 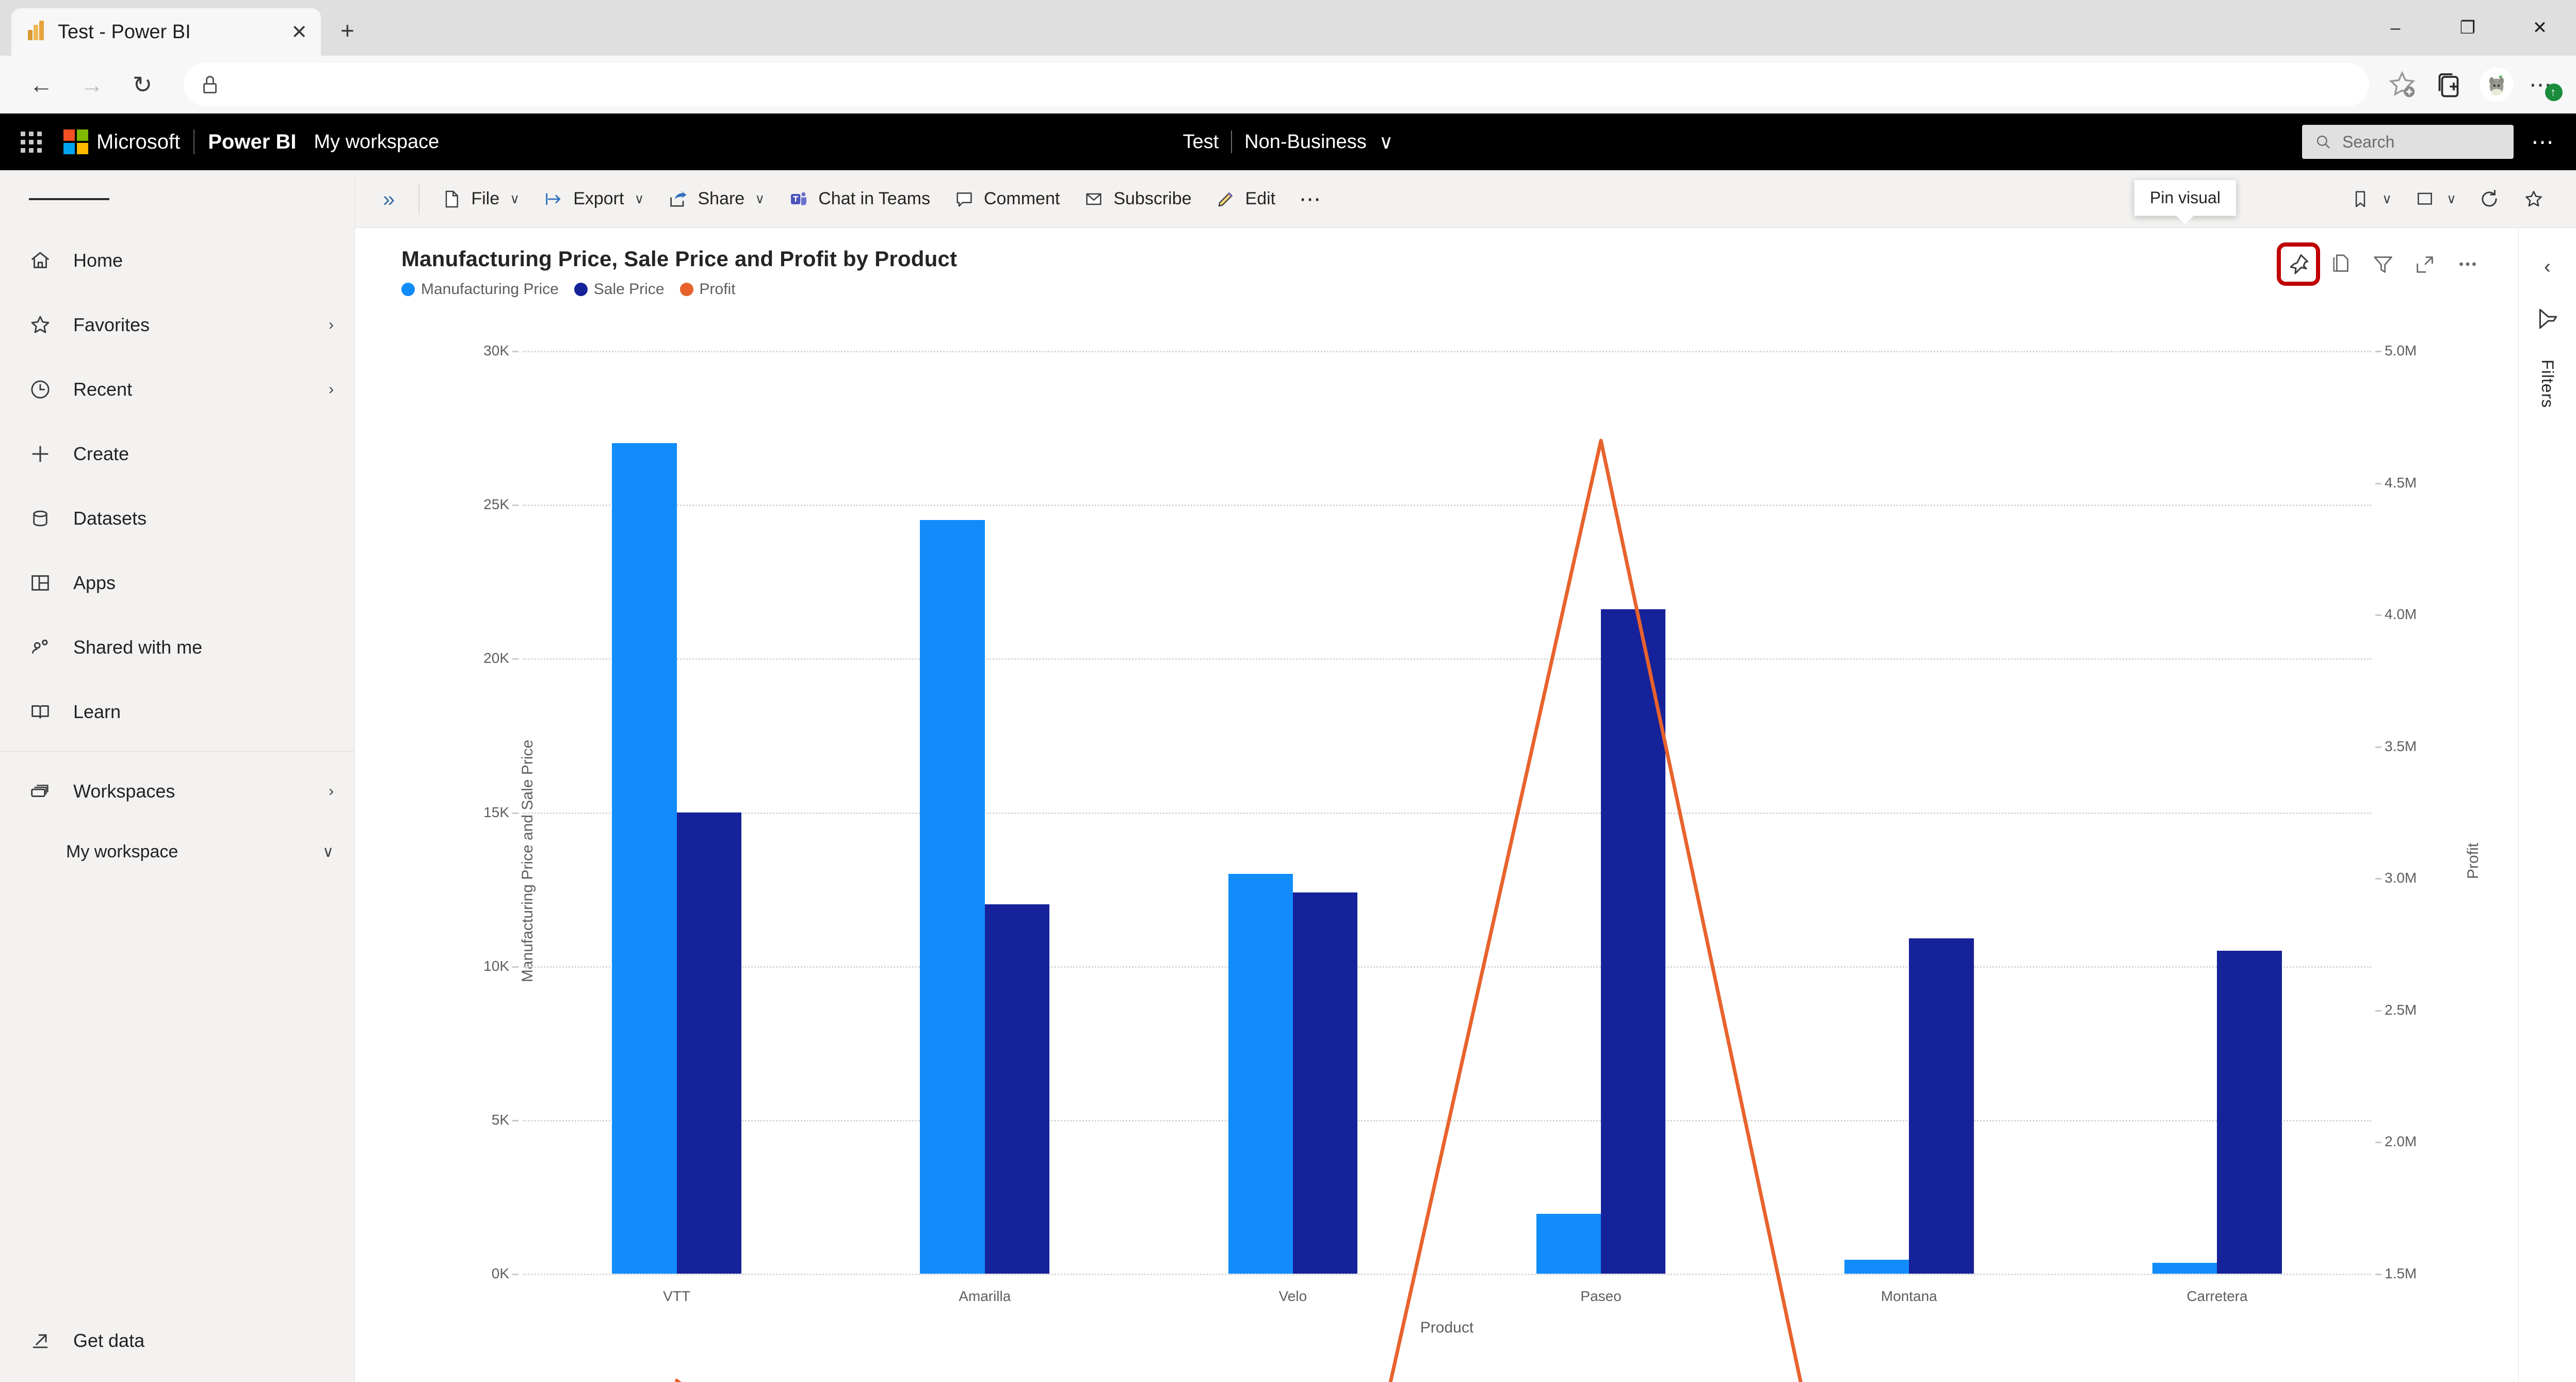 I want to click on x-axis-title: Product, so click(x=1447, y=1327).